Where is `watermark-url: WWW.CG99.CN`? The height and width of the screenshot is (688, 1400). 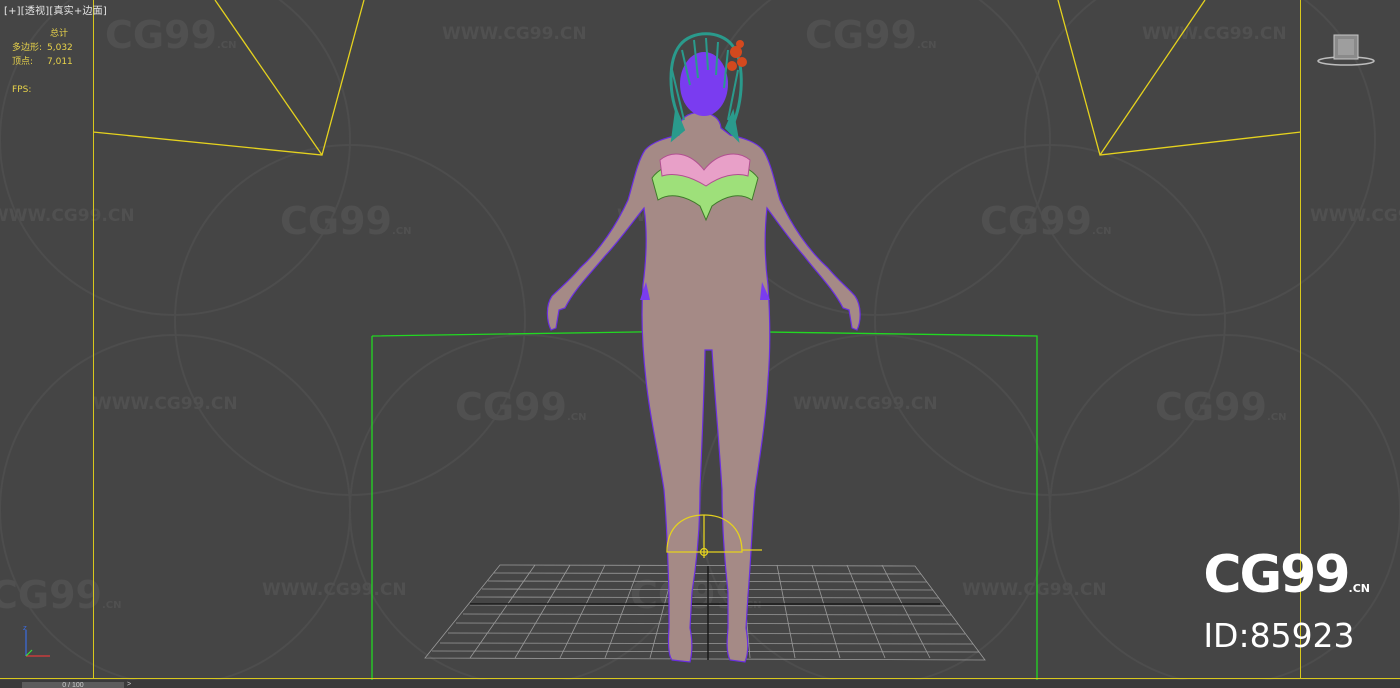
watermark-url: WWW.CG99.CN is located at coordinates (1355, 216).